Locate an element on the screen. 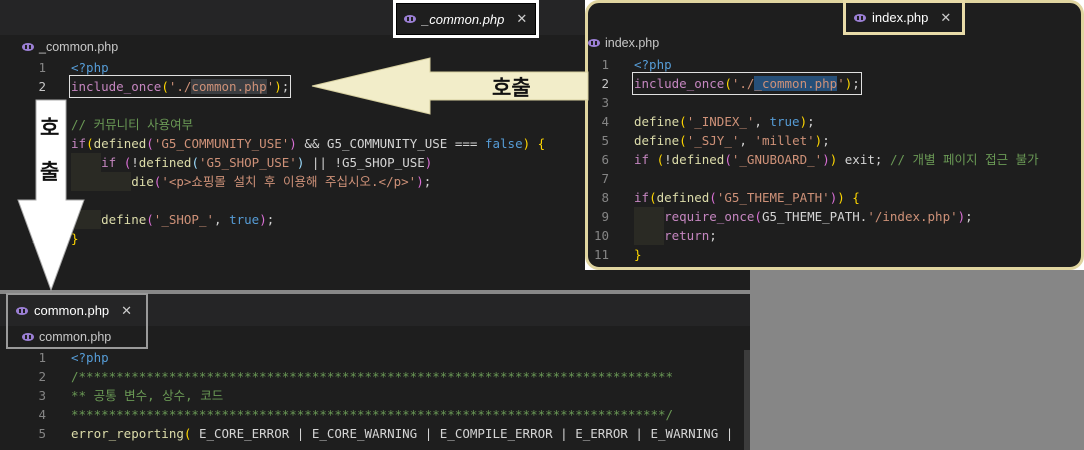 Image resolution: width=1084 pixels, height=450 pixels. call-label-vertical-2: 출 is located at coordinates (50, 172).